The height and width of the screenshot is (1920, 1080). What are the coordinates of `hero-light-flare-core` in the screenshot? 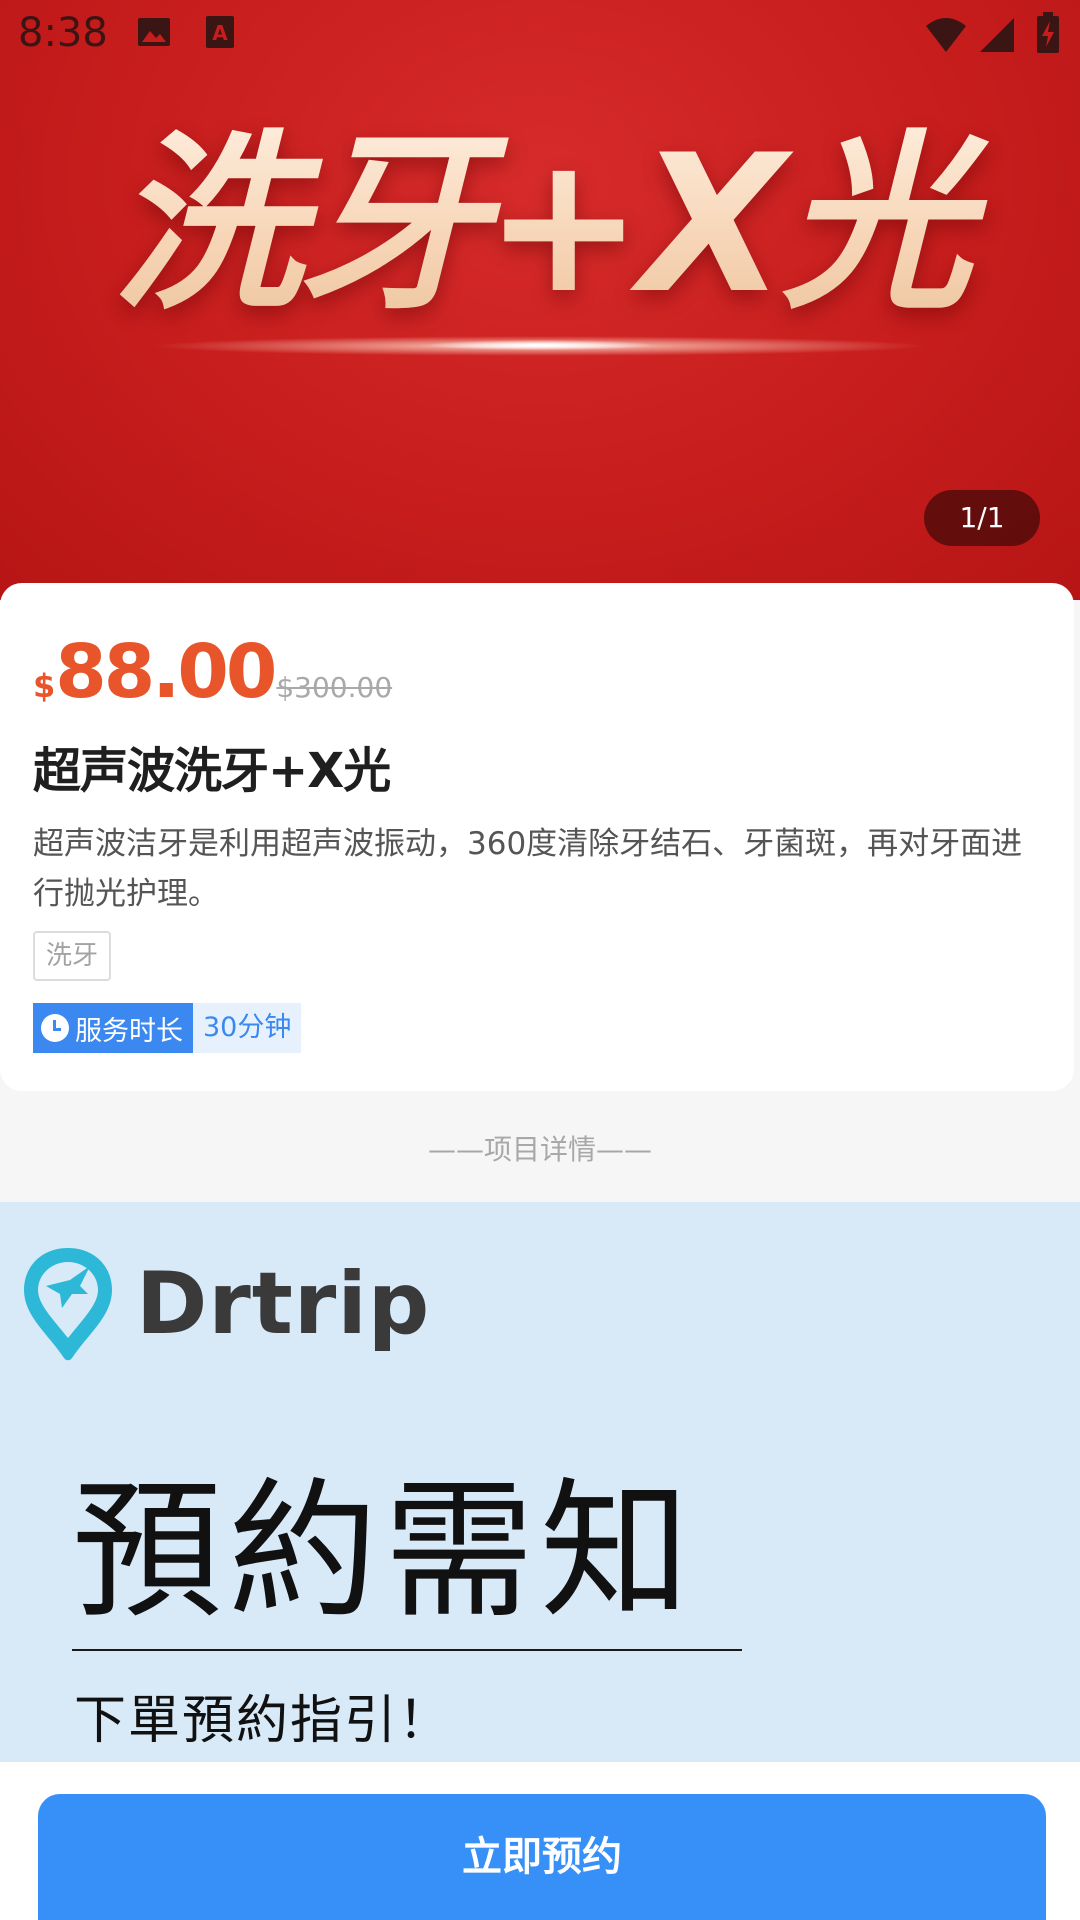 It's located at (540, 345).